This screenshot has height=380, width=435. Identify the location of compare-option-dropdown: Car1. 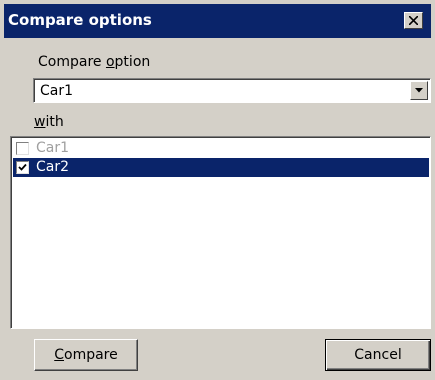
(232, 90).